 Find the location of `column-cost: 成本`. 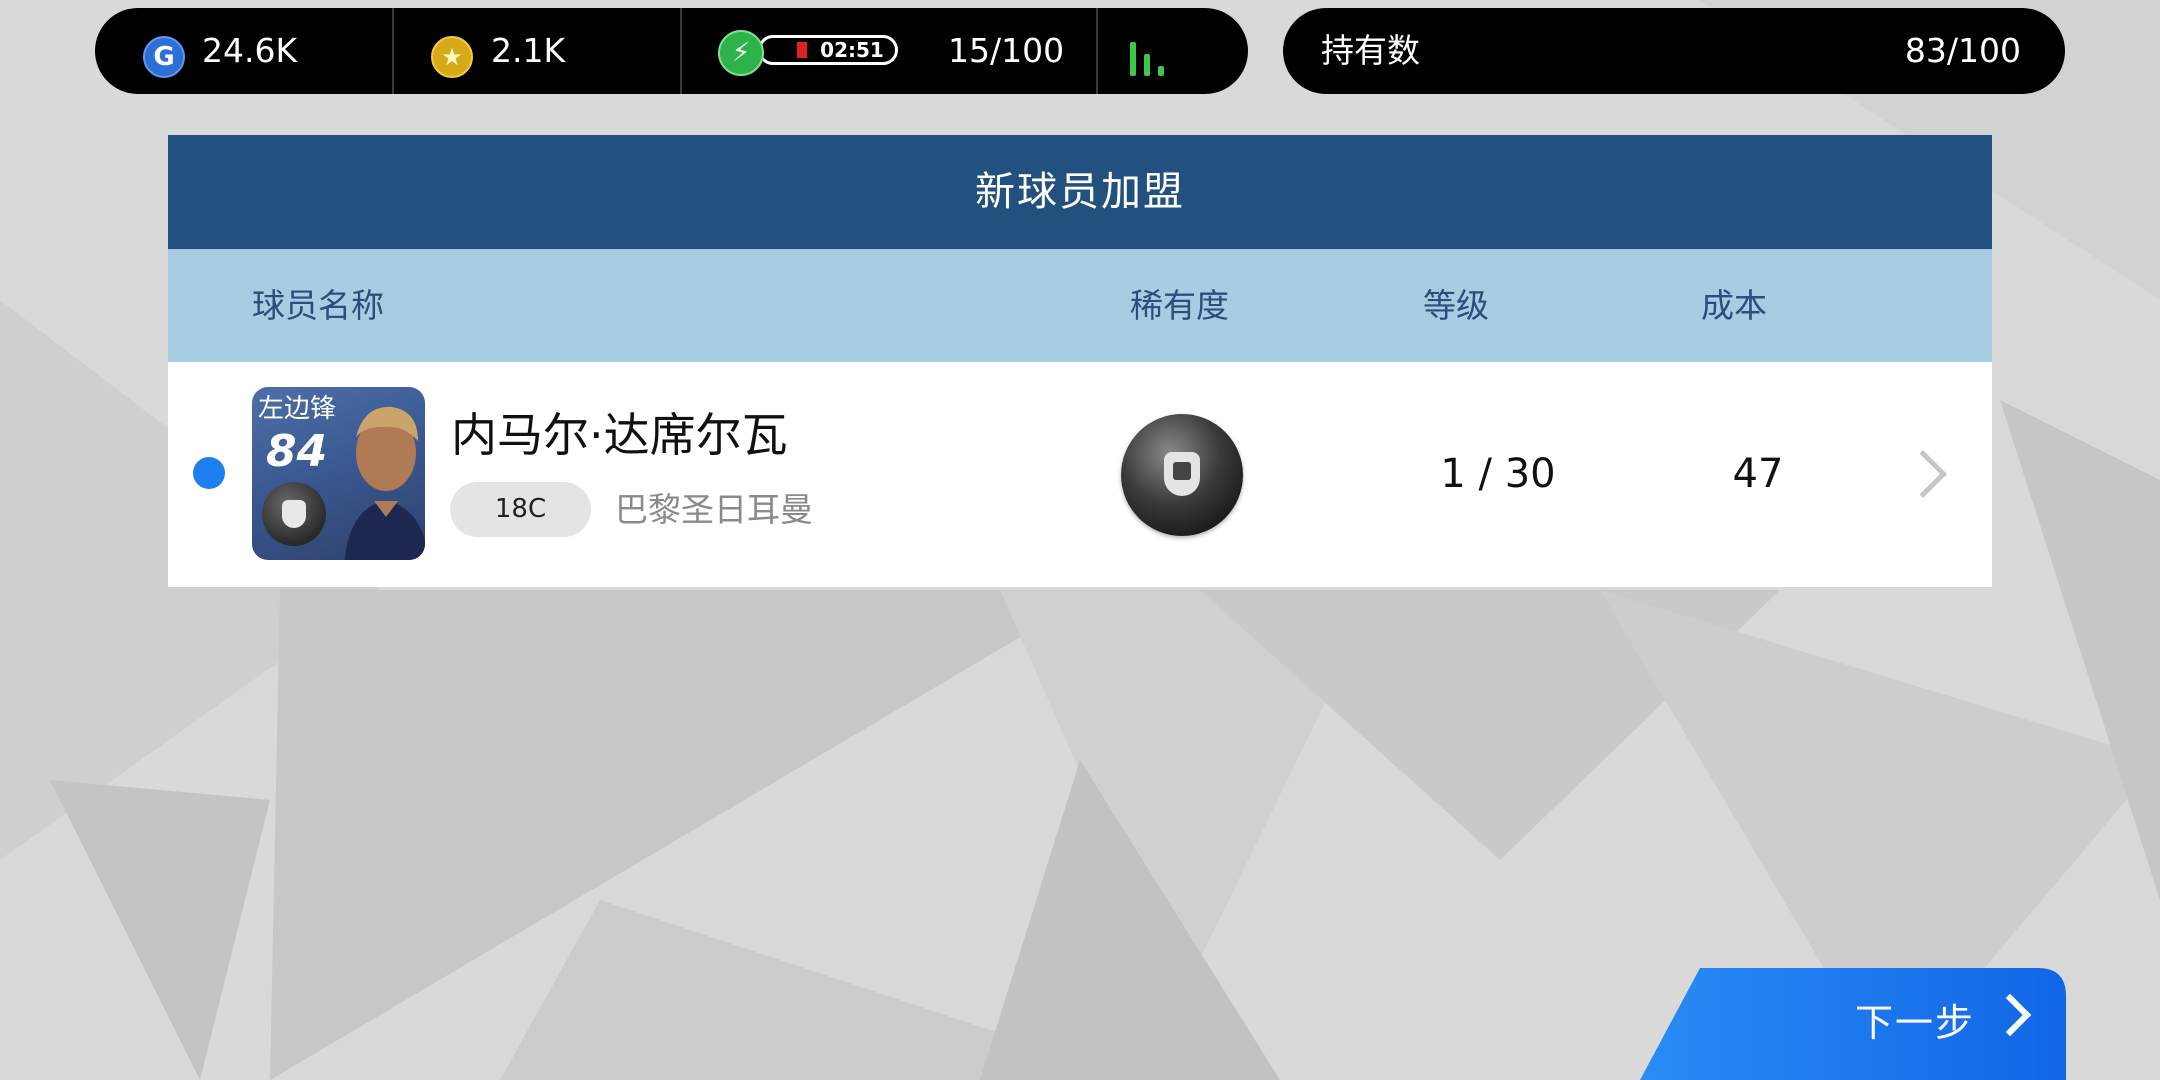

column-cost: 成本 is located at coordinates (1734, 305).